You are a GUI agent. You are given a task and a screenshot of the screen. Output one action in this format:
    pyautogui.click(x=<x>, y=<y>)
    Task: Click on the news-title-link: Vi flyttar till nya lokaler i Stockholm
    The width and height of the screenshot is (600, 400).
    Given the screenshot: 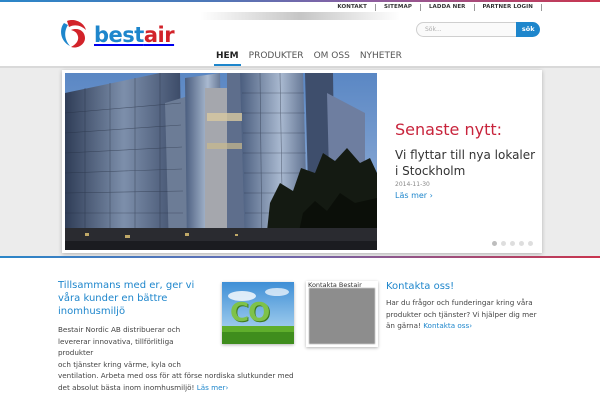 What is the action you would take?
    pyautogui.click(x=467, y=163)
    